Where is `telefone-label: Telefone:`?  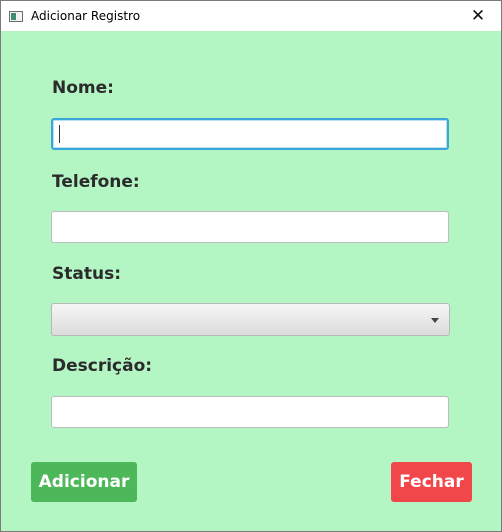 telefone-label: Telefone: is located at coordinates (96, 182).